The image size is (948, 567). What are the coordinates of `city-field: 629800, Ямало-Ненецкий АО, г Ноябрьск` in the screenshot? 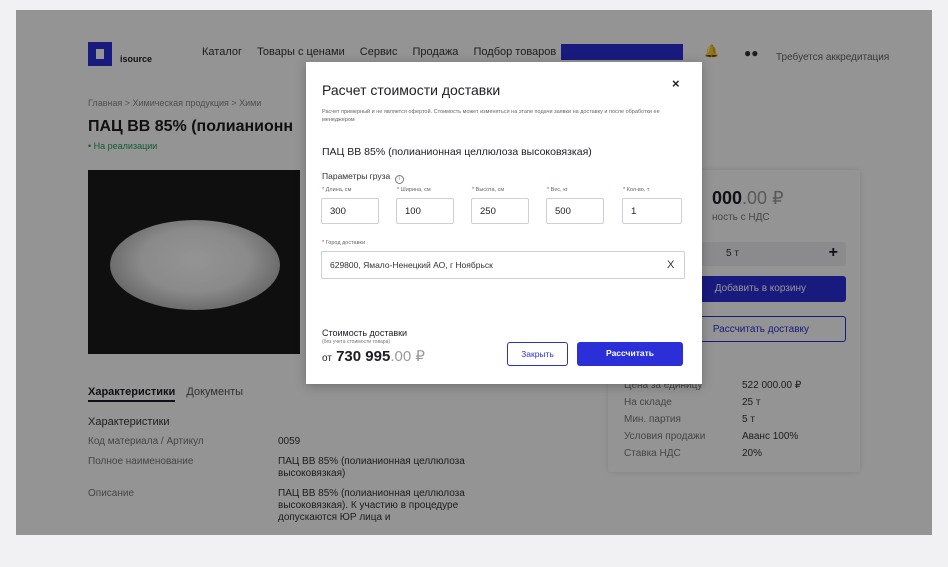 It's located at (503, 265).